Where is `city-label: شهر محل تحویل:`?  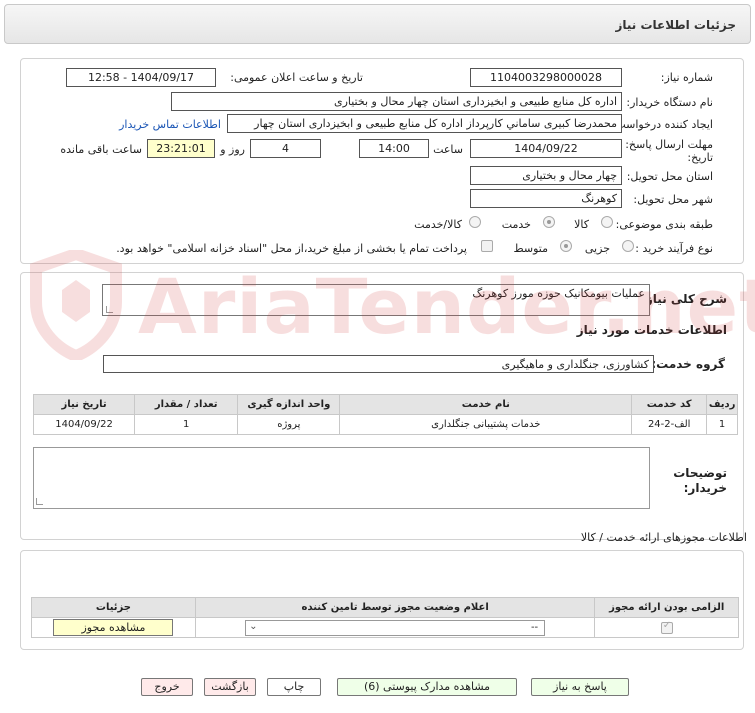
city-label: شهر محل تحویل: is located at coordinates (673, 199).